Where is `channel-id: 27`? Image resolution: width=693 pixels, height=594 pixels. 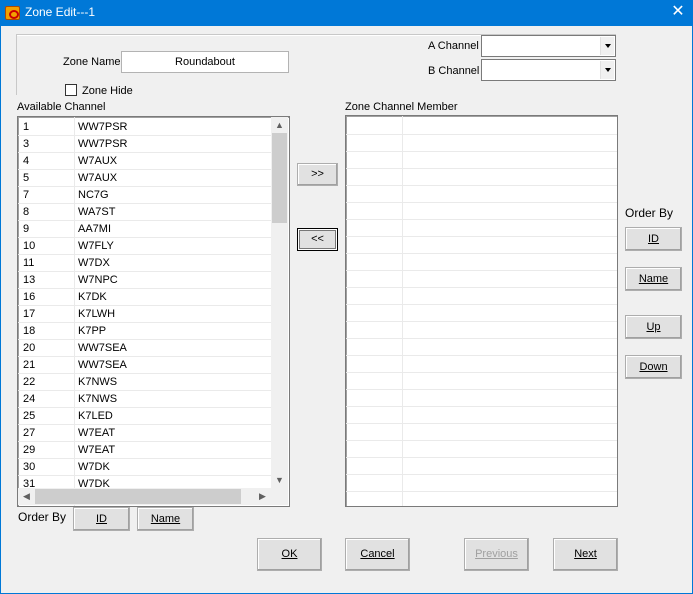
channel-id: 27 is located at coordinates (29, 433).